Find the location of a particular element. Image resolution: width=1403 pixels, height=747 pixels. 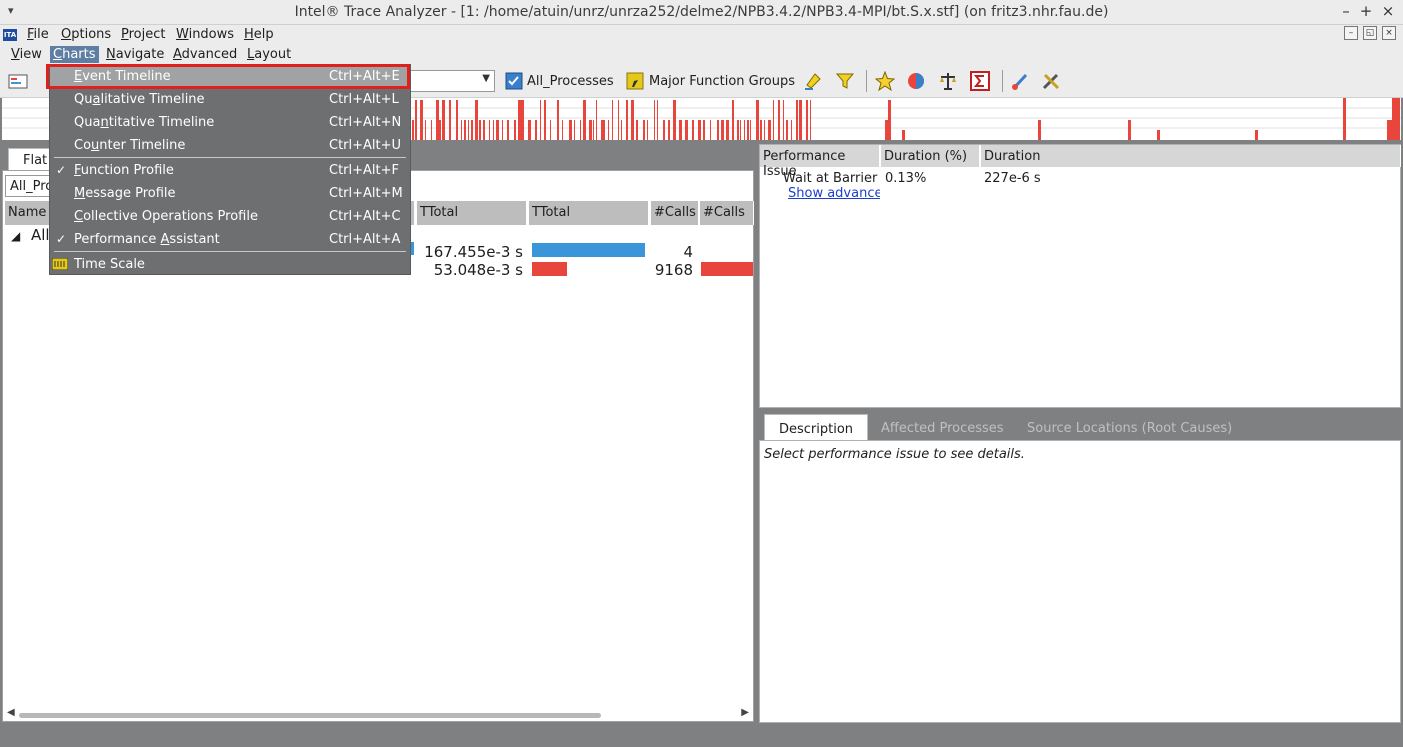

ttotal-value: 167.455e-3 s is located at coordinates (473, 252).